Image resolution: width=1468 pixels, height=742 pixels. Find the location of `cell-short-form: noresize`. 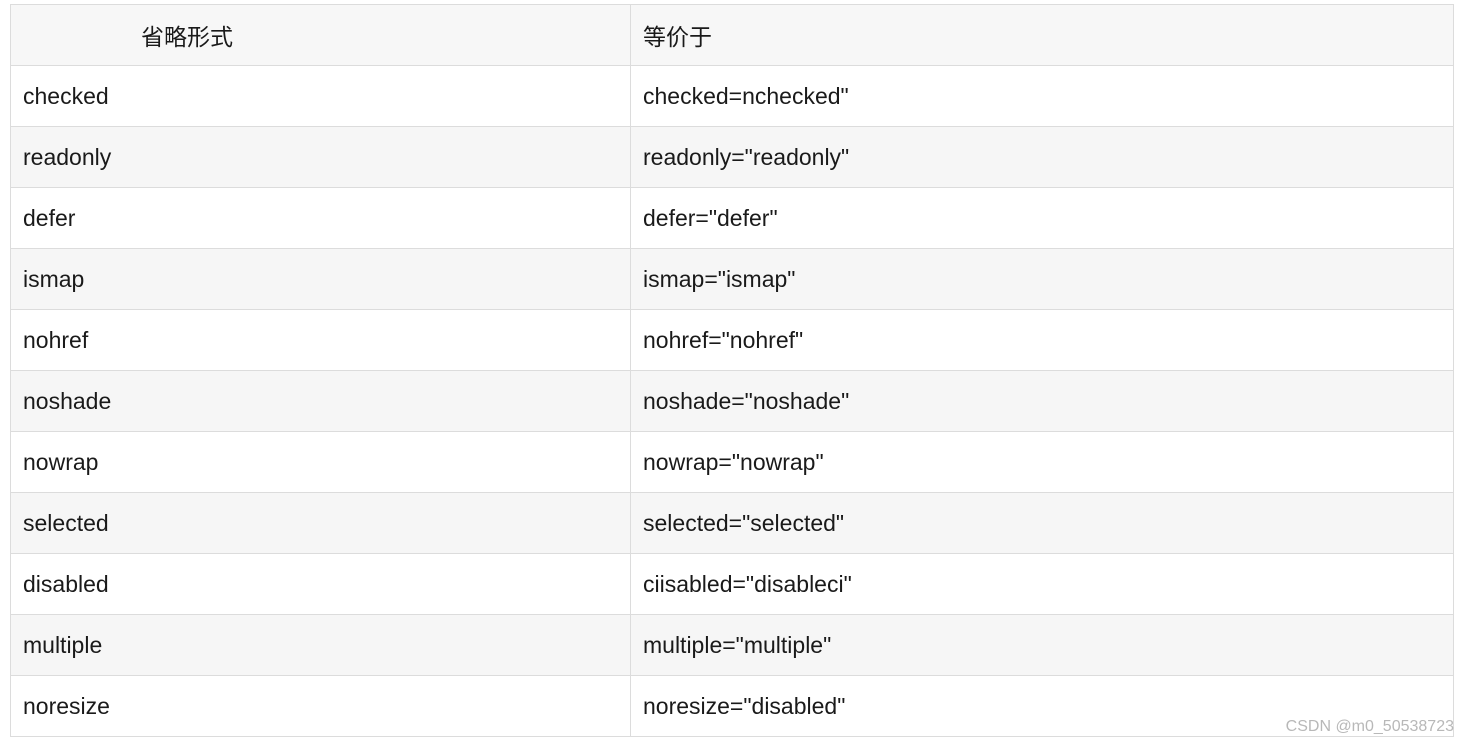

cell-short-form: noresize is located at coordinates (320, 706).